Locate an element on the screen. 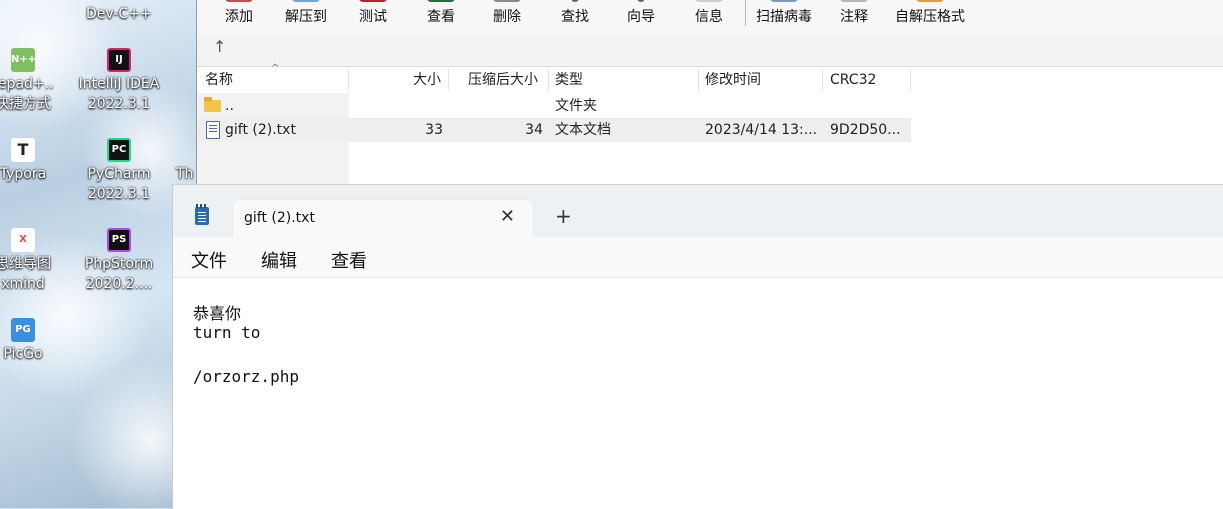 This screenshot has height=509, width=1223. find-button-label: 查找 is located at coordinates (575, 17).